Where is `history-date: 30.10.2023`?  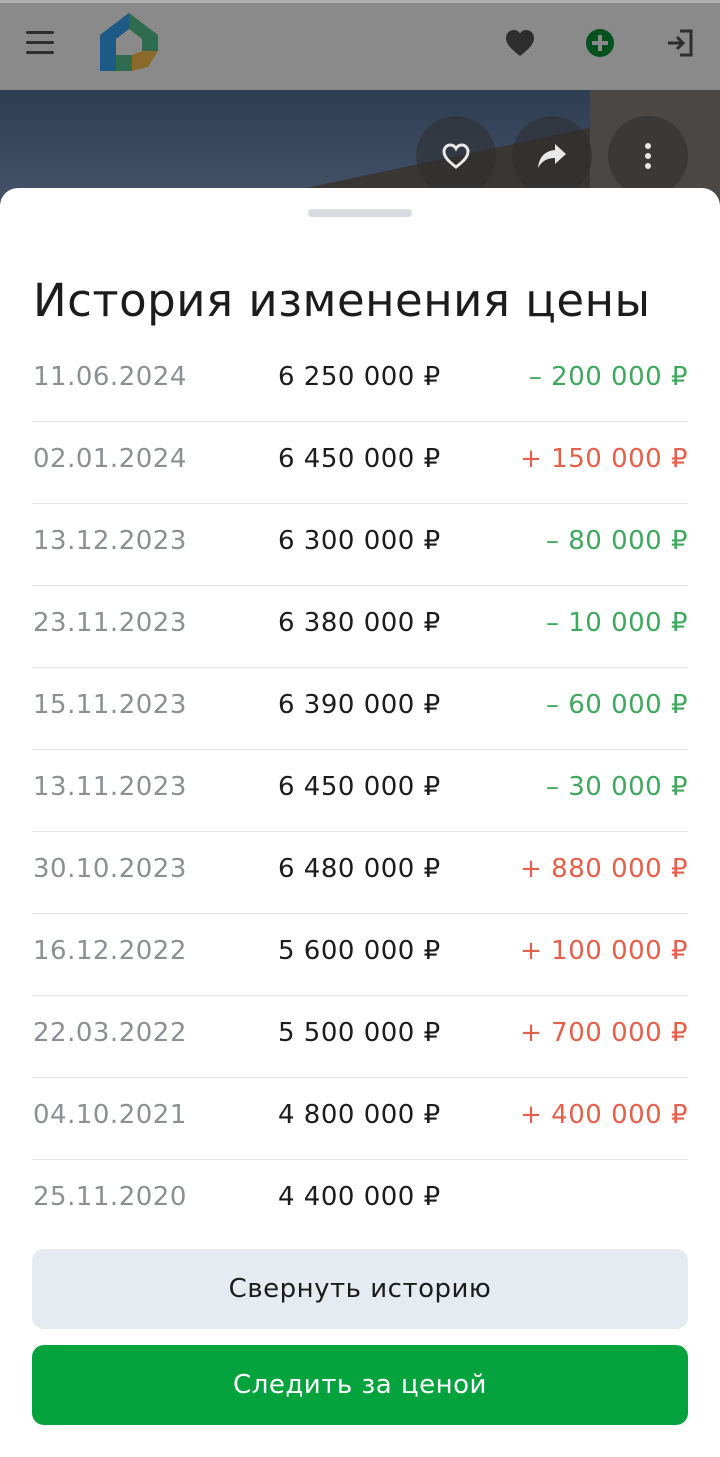 history-date: 30.10.2023 is located at coordinates (110, 869).